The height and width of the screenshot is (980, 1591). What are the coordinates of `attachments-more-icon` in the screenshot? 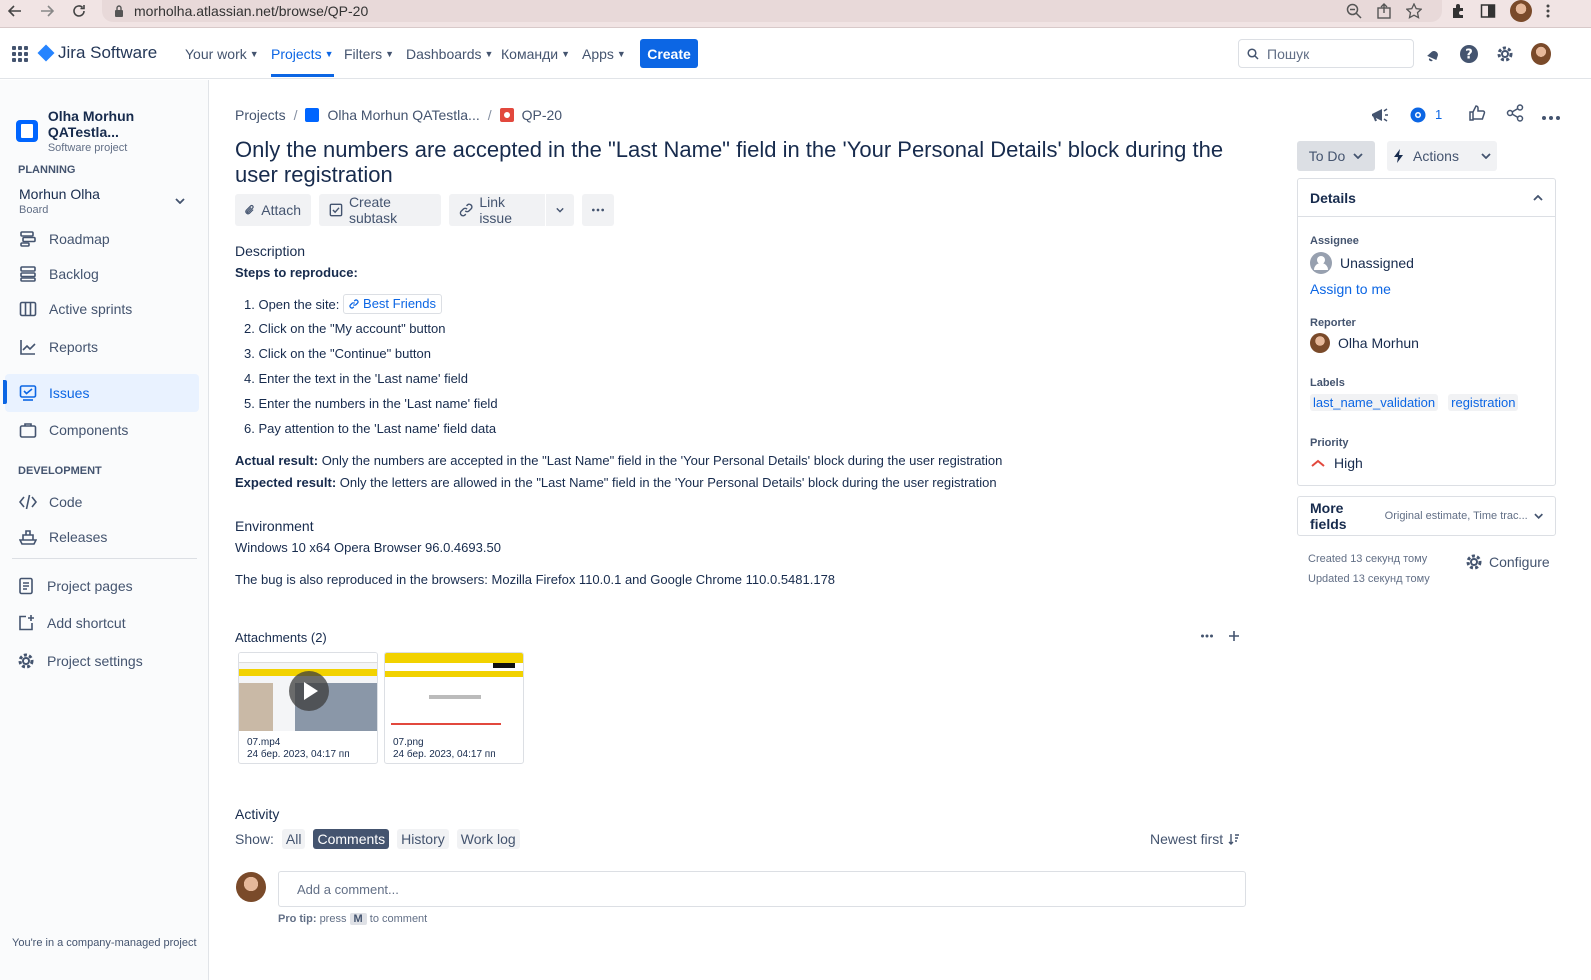 It's located at (1207, 637).